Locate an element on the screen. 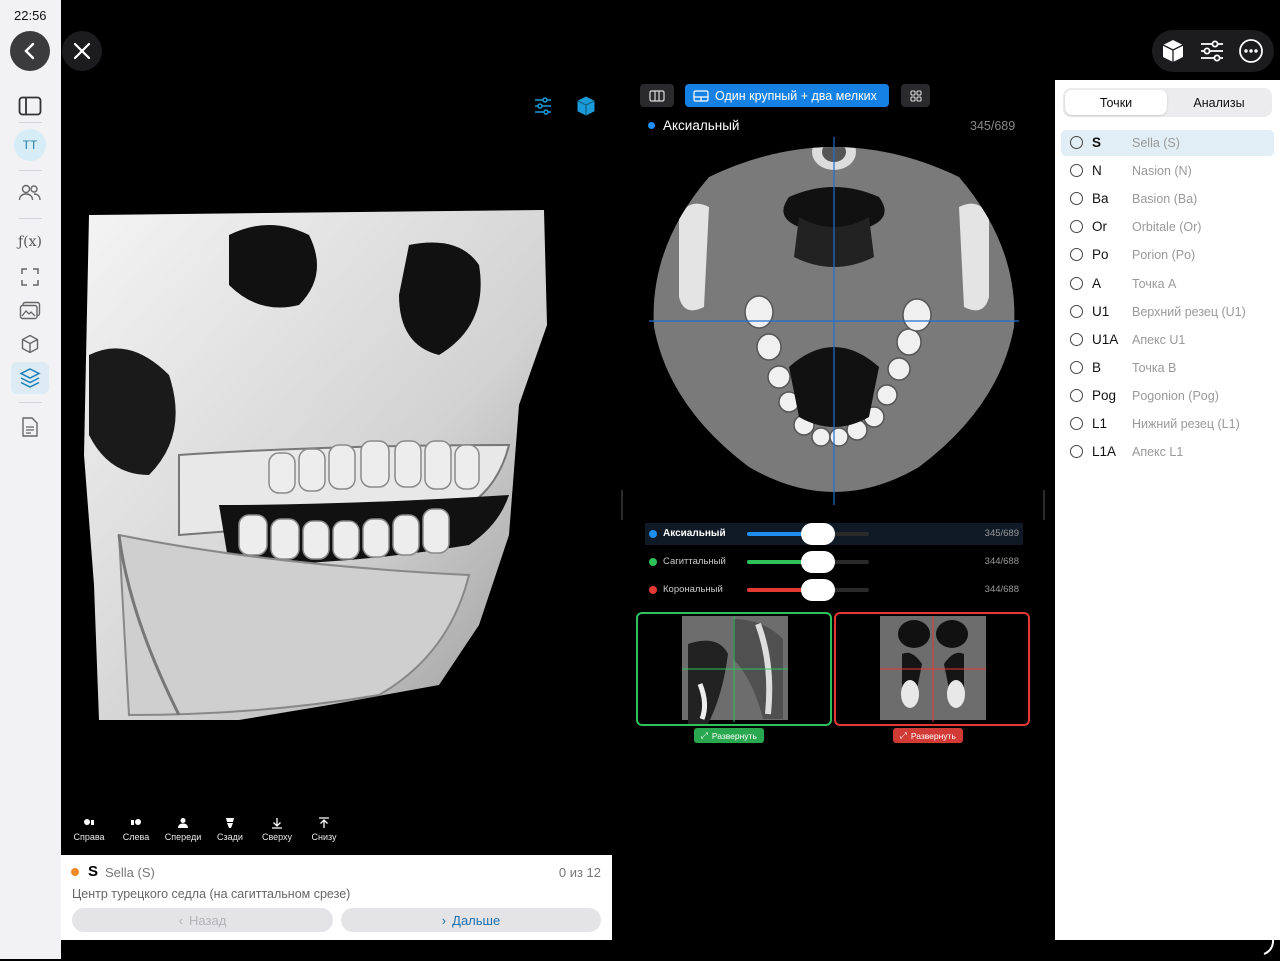 Image resolution: width=1280 pixels, height=961 pixels. coronal-slider-row: Корональный 344/688 is located at coordinates (834, 590).